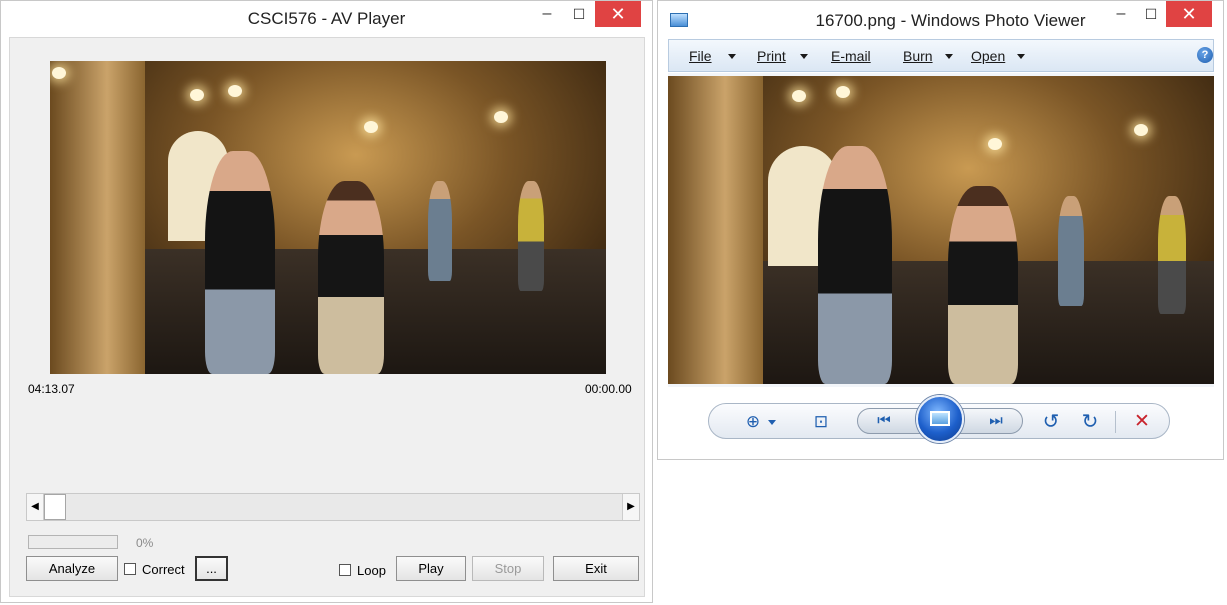 The height and width of the screenshot is (605, 1227). Describe the element at coordinates (51, 389) in the screenshot. I see `time-left-label: 04:13.07` at that location.